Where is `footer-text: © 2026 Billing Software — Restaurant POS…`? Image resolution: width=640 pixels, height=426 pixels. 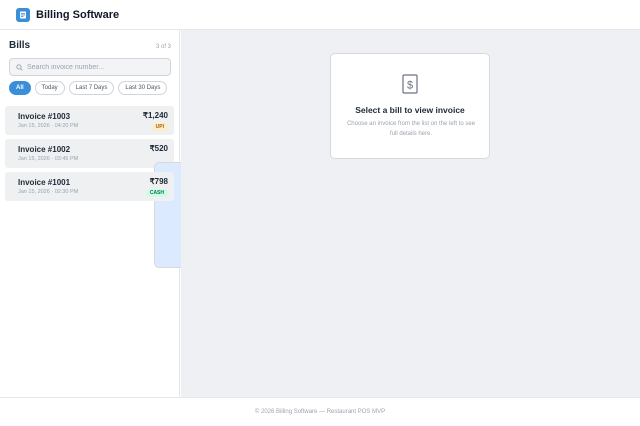
footer-text: © 2026 Billing Software — Restaurant POS… is located at coordinates (320, 412).